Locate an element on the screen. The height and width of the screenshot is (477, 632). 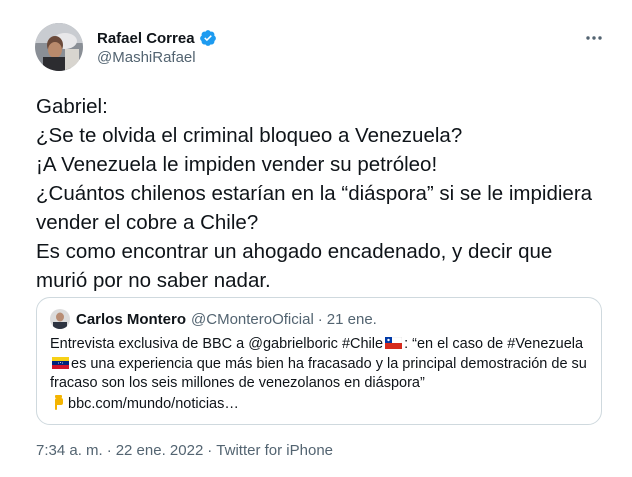
more-options-icon is located at coordinates (594, 38).